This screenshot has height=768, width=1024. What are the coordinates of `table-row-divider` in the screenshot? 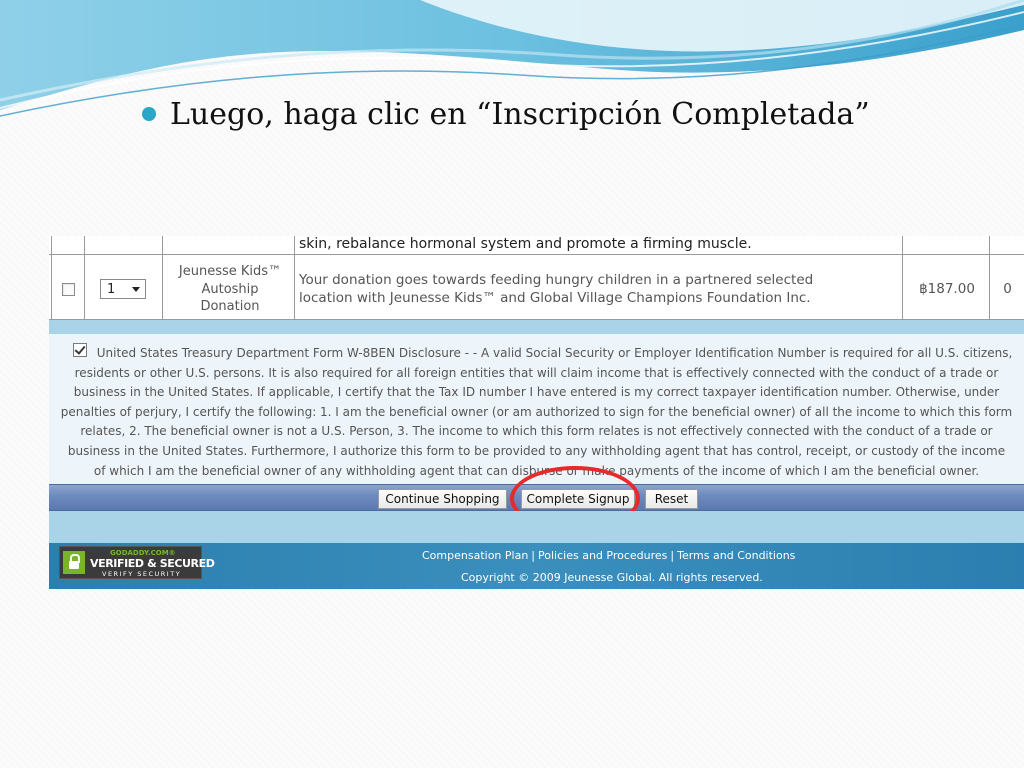 It's located at (536, 254).